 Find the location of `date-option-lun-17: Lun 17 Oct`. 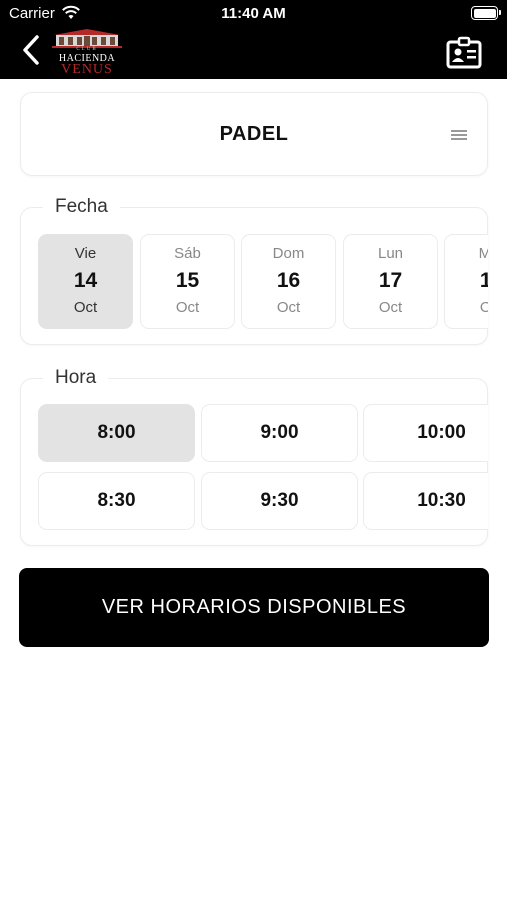

date-option-lun-17: Lun 17 Oct is located at coordinates (390, 281).